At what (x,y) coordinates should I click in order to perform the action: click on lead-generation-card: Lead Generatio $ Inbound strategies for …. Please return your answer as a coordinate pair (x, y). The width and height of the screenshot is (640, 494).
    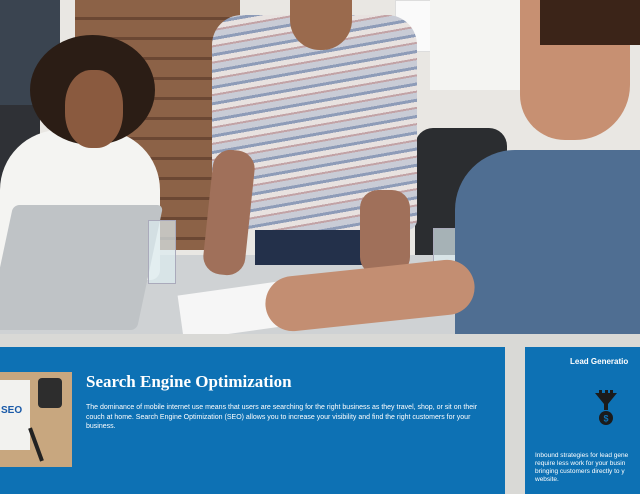
    Looking at the image, I should click on (582, 420).